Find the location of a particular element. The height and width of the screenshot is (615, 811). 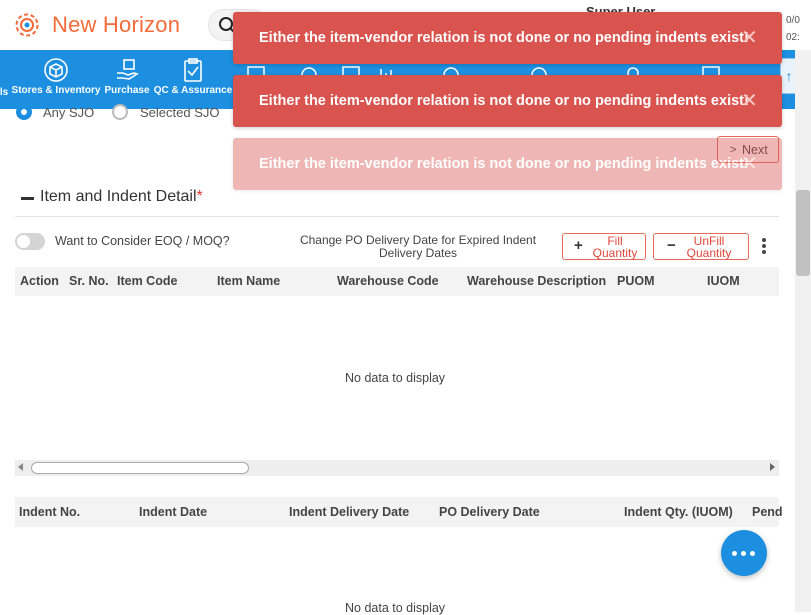

required-mark: * is located at coordinates (199, 196).